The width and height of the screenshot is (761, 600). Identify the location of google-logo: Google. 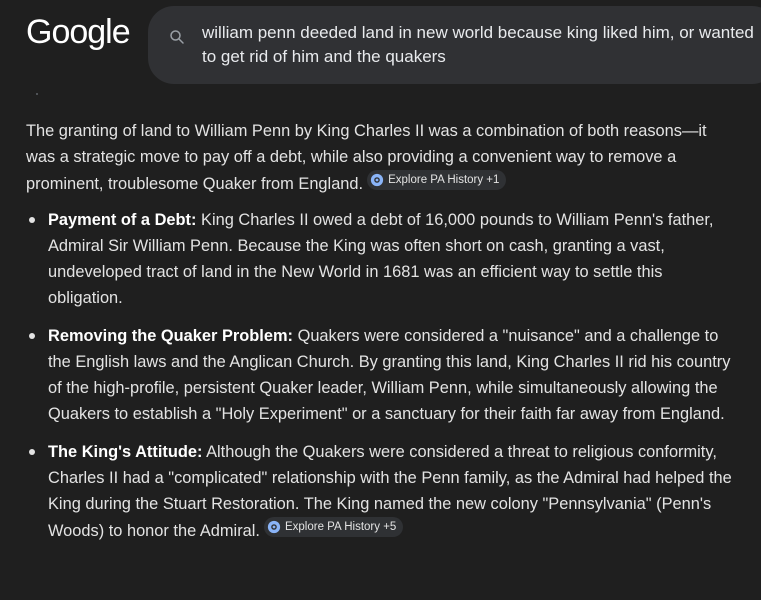
(78, 32).